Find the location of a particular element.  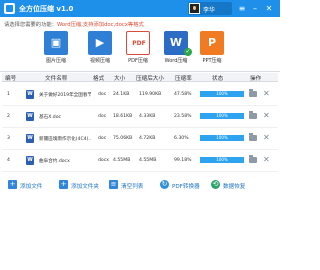

avatar is located at coordinates (194, 8).